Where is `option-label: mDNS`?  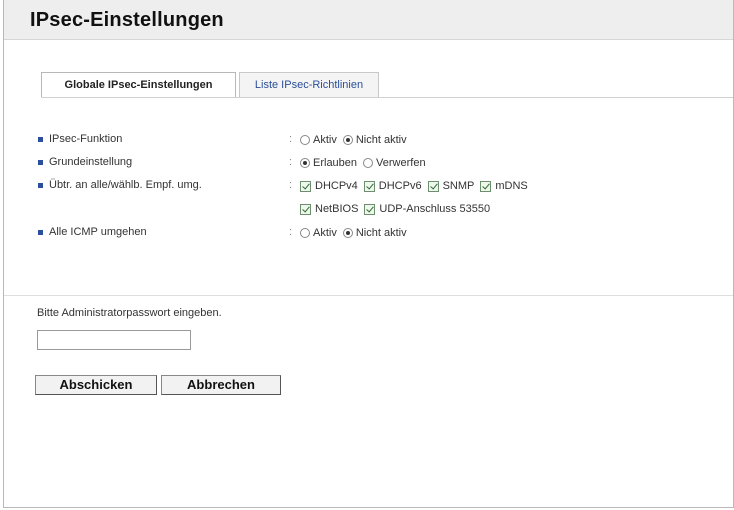 option-label: mDNS is located at coordinates (511, 186).